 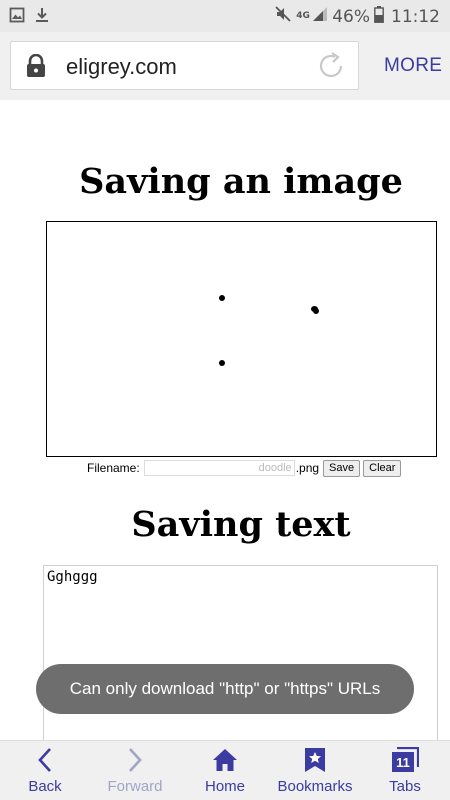 What do you see at coordinates (72, 577) in the screenshot?
I see `text-area-value: Gghggg` at bounding box center [72, 577].